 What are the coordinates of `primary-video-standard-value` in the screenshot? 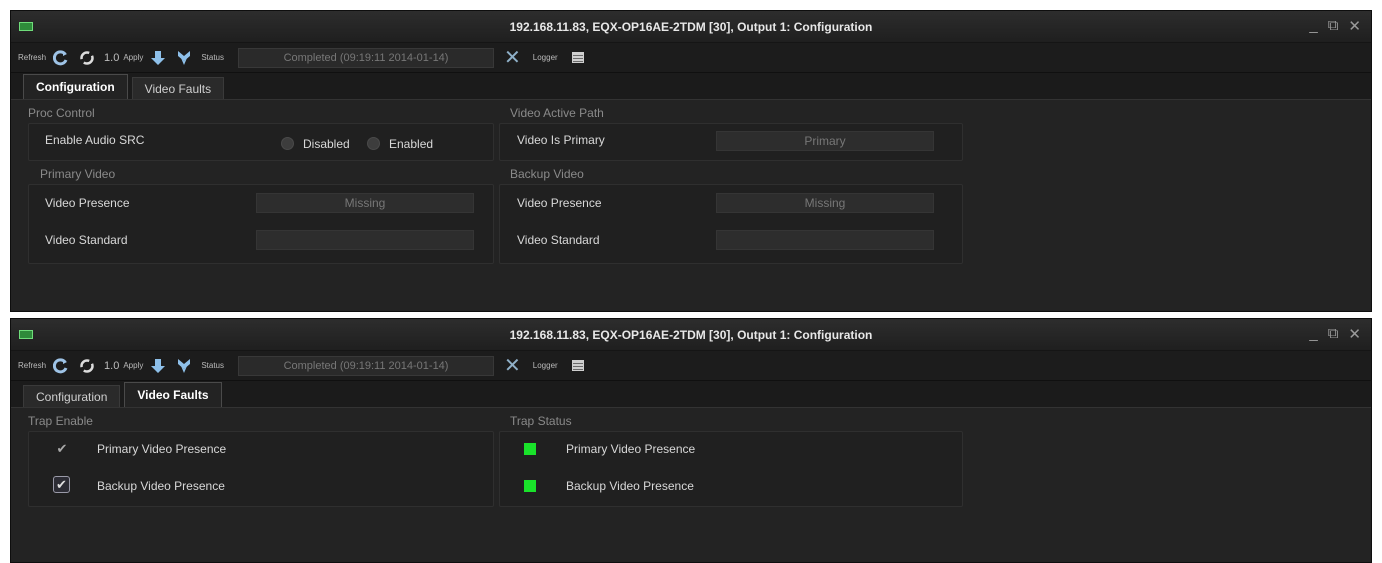 It's located at (365, 240).